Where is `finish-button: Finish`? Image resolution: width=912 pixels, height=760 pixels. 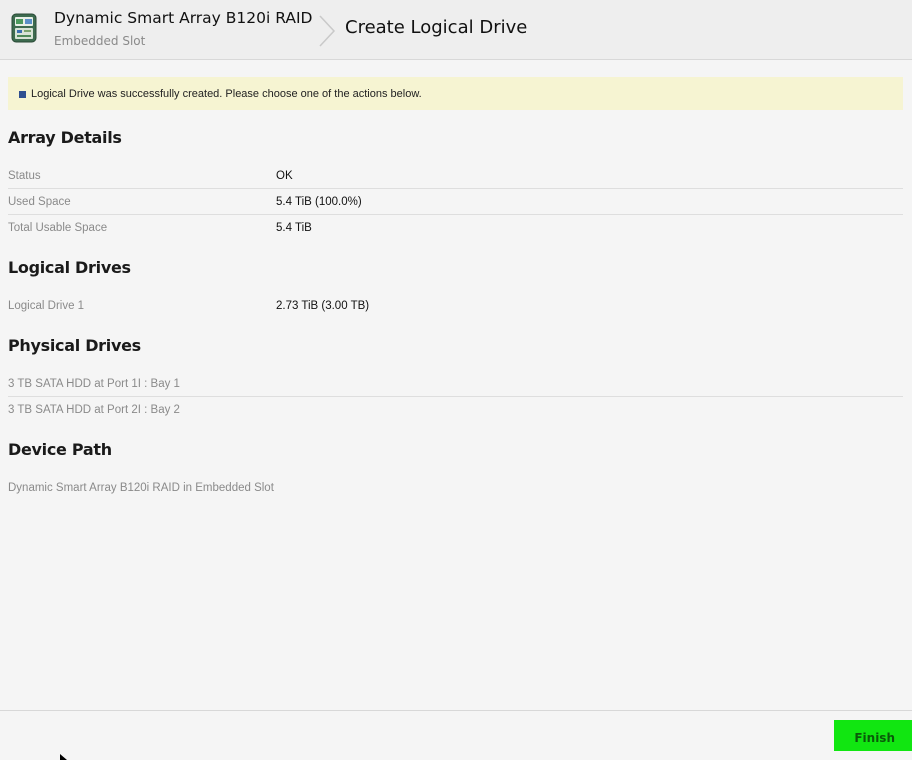 finish-button: Finish is located at coordinates (873, 735).